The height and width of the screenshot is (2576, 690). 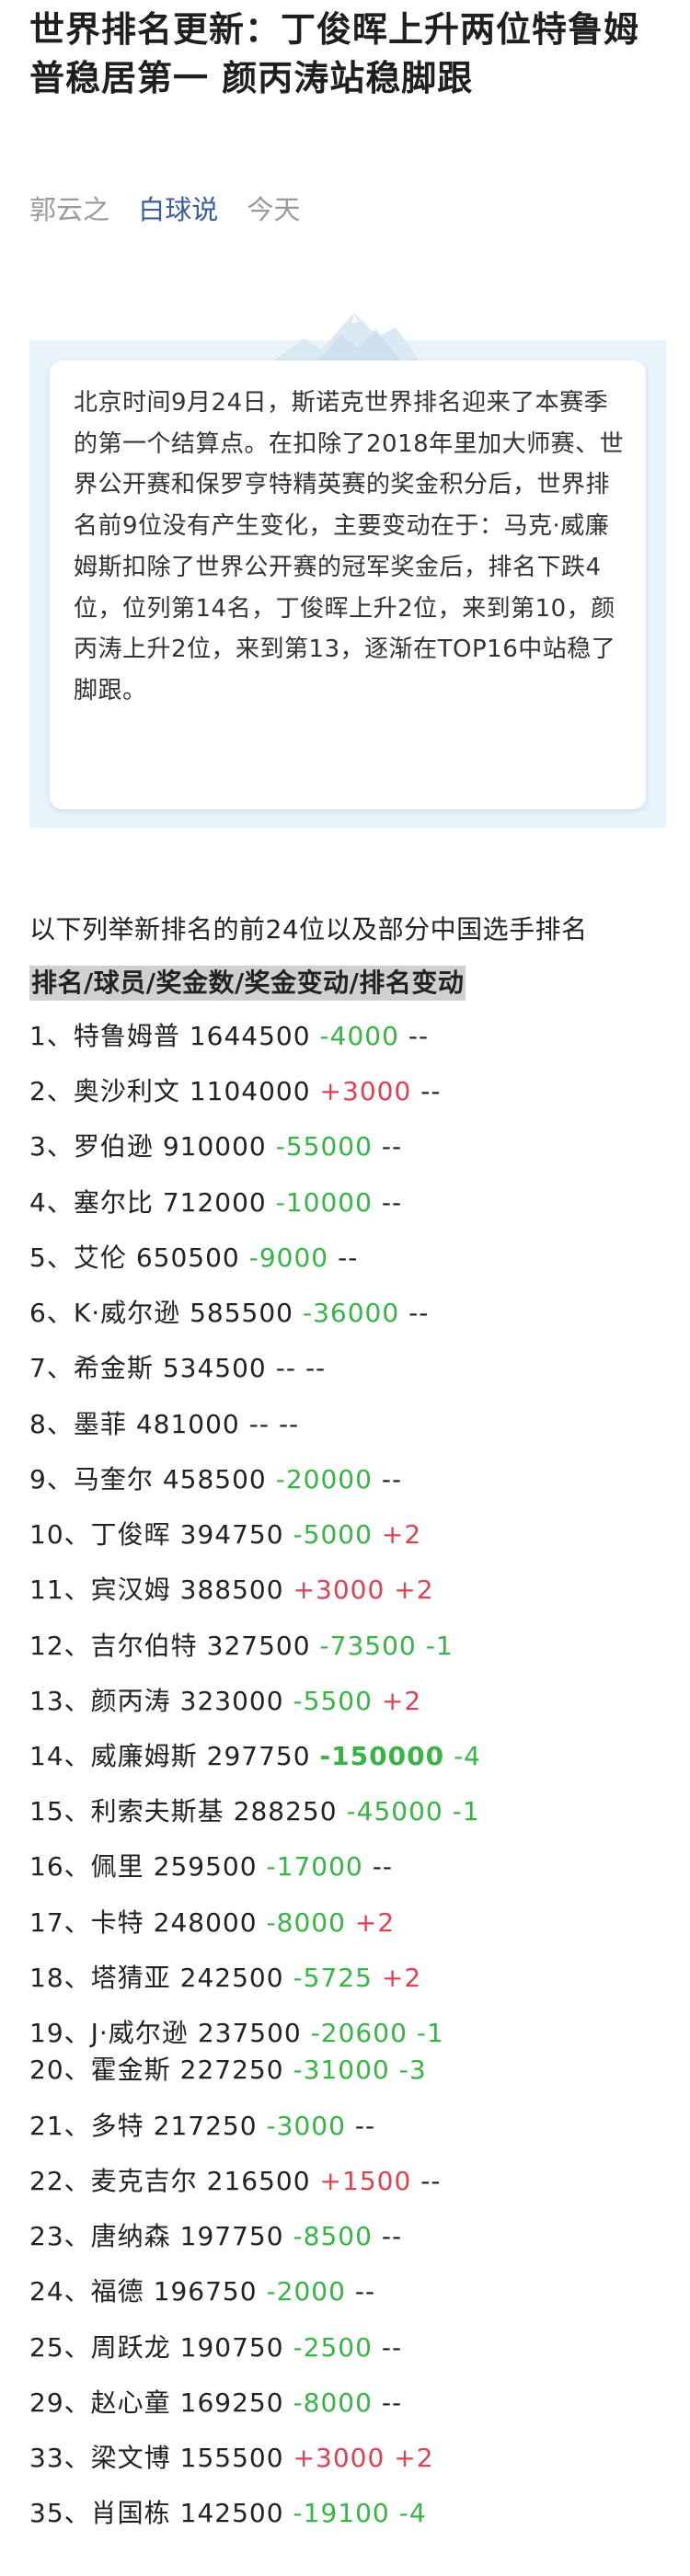 What do you see at coordinates (214, 1479) in the screenshot?
I see `prize-amount: 458500` at bounding box center [214, 1479].